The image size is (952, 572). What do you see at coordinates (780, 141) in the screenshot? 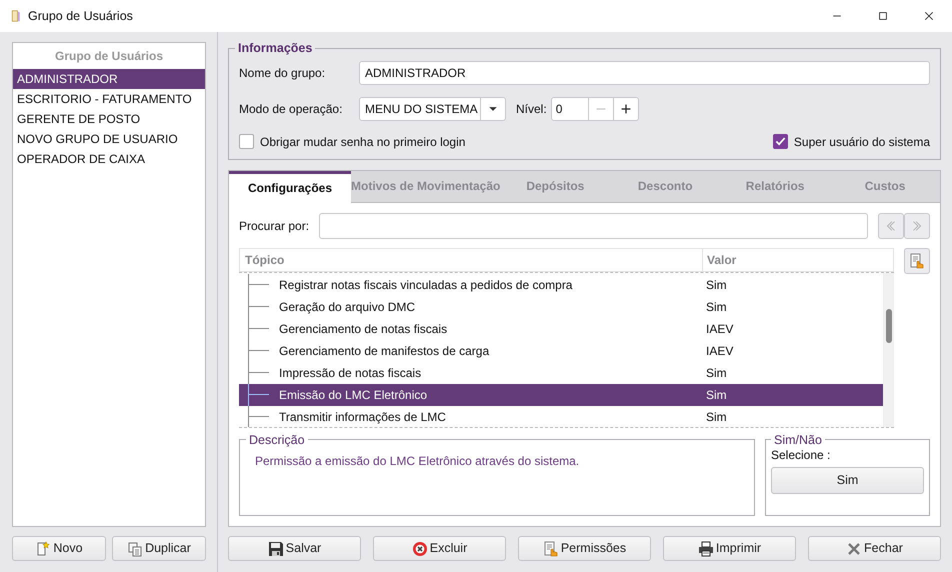
I see `superuser-checkbox` at bounding box center [780, 141].